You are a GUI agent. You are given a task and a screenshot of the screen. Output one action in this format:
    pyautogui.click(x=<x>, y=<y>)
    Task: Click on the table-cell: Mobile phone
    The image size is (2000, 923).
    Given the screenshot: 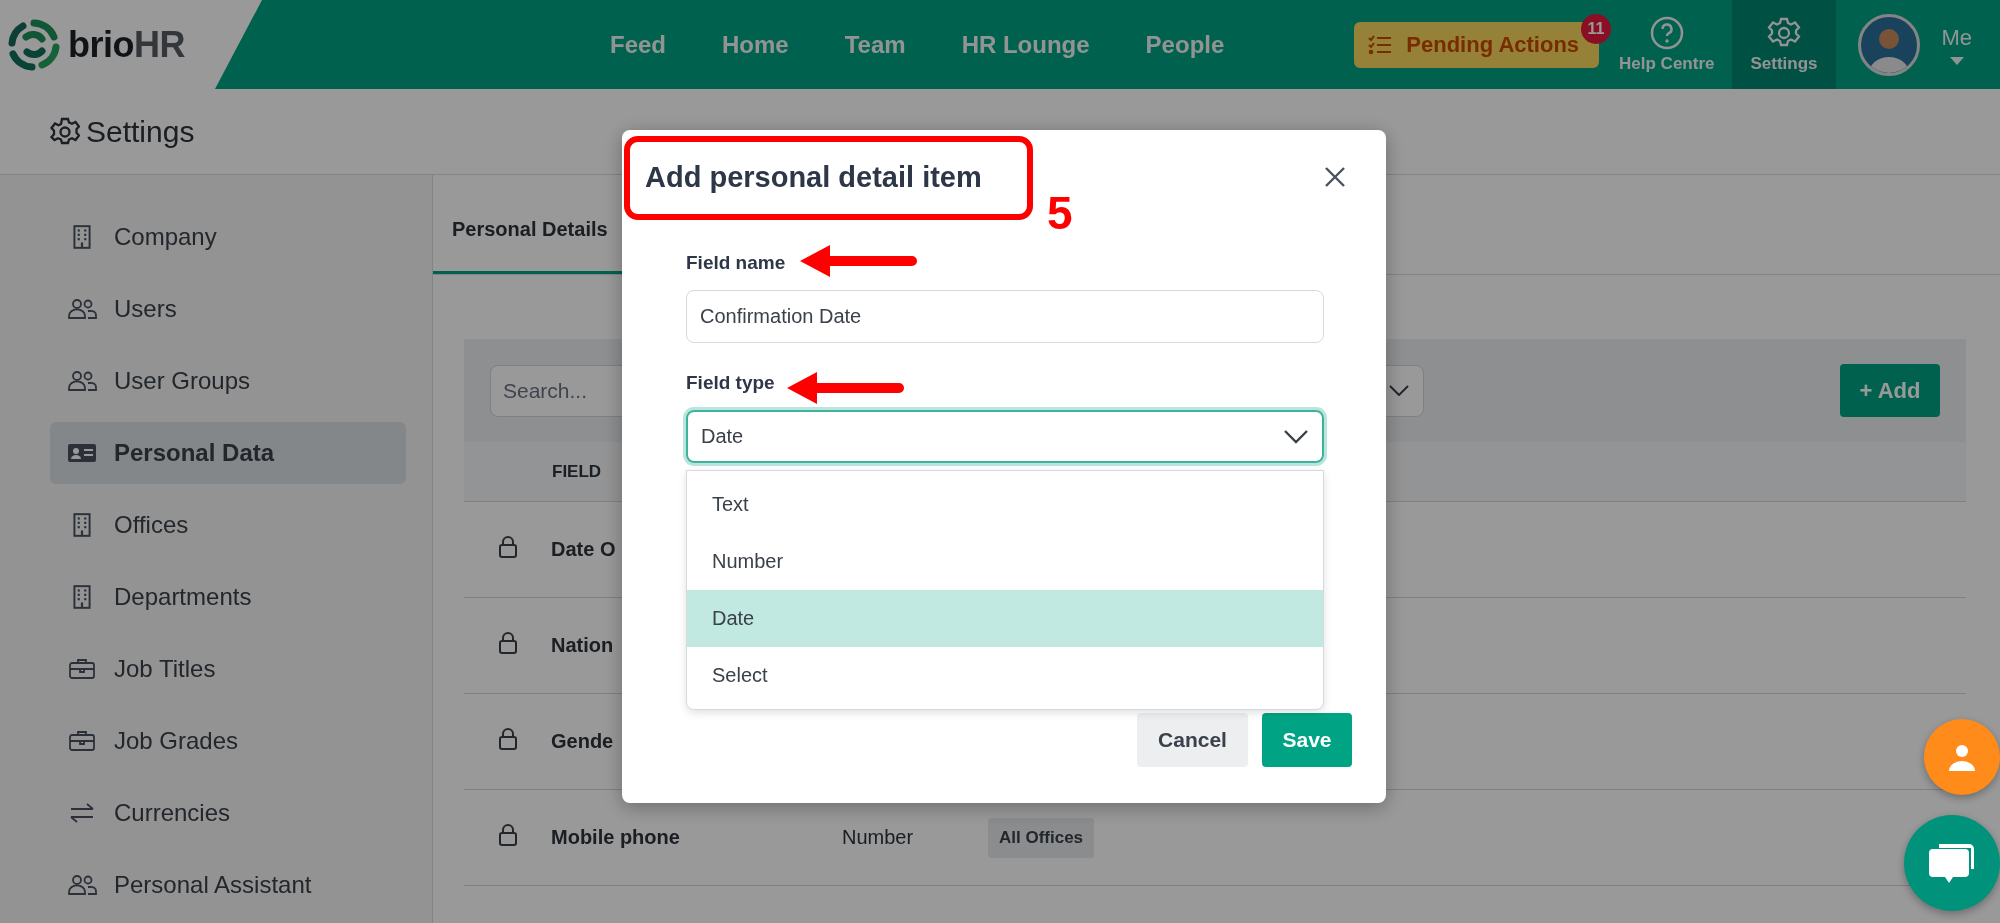 What is the action you would take?
    pyautogui.click(x=615, y=837)
    